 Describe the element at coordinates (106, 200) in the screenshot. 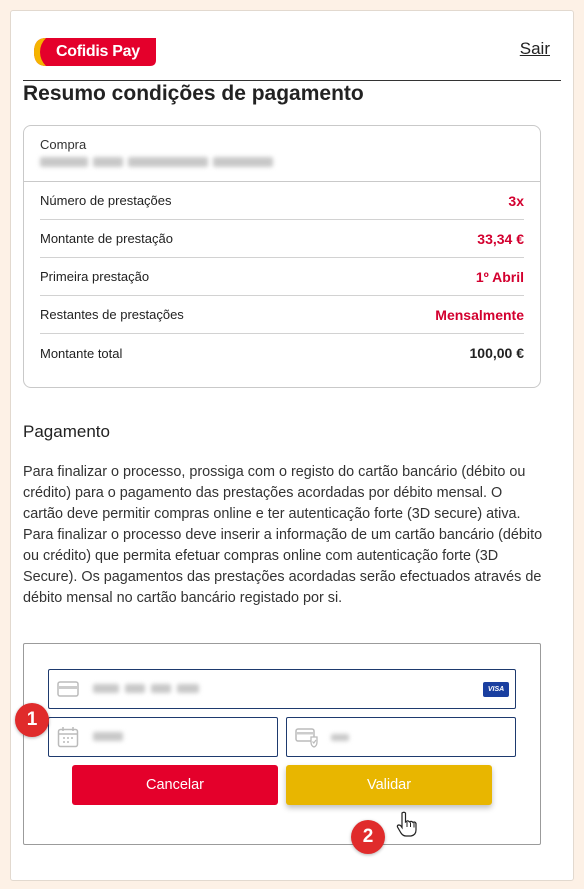

I see `row-label: Número de prestações` at that location.